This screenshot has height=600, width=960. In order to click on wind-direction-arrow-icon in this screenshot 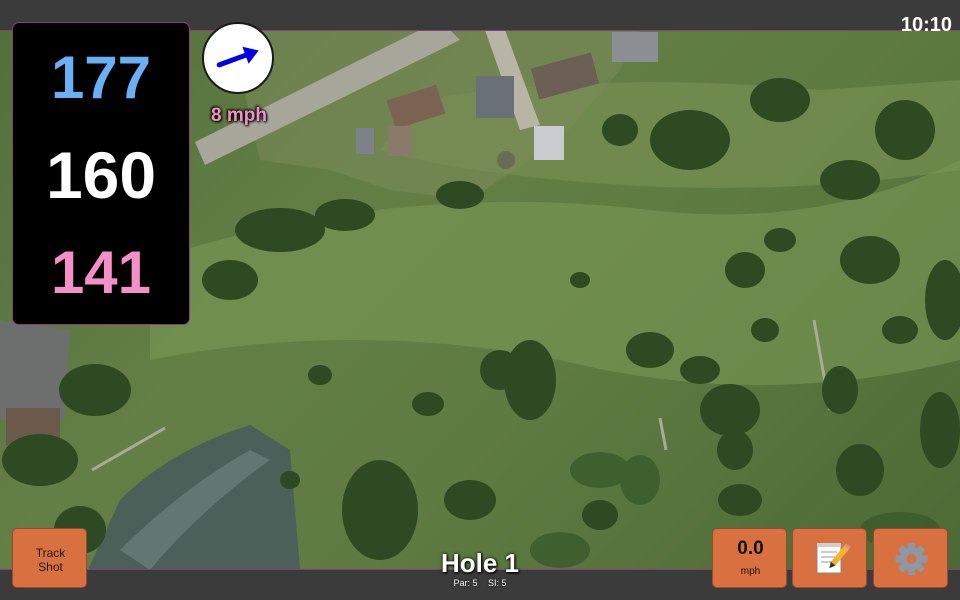, I will do `click(237, 57)`.